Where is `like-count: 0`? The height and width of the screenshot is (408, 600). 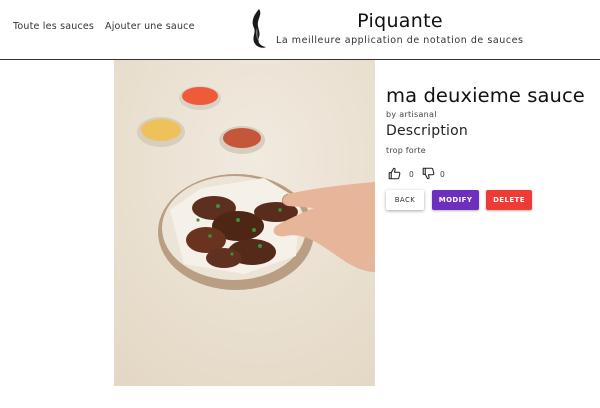
like-count: 0 is located at coordinates (411, 174).